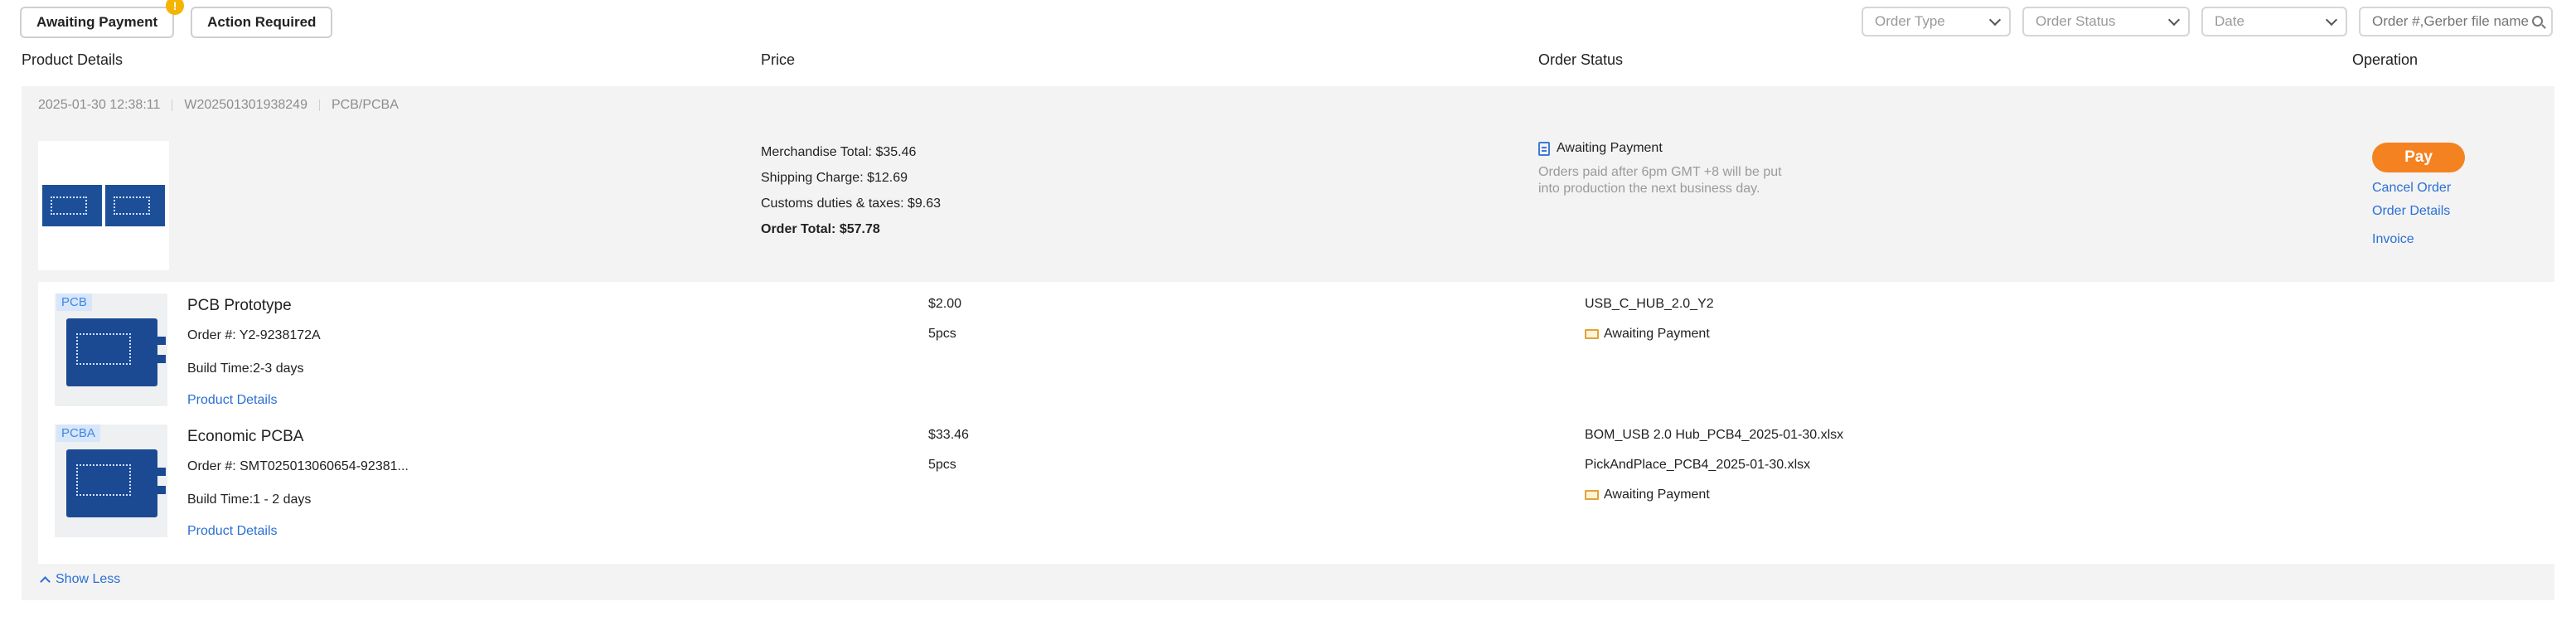  I want to click on status-text: Awaiting Payment, so click(1610, 148).